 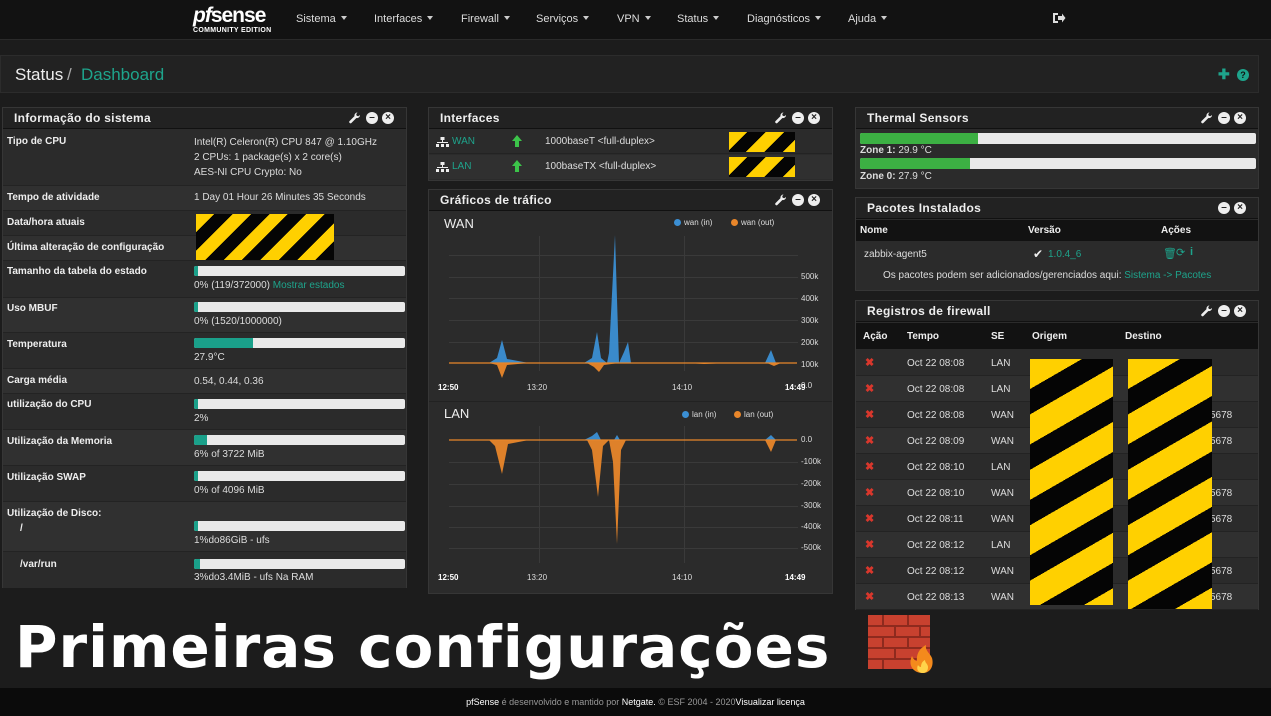 I want to click on interface-row-wan: WAN 1000baseT <full-duplex>, so click(x=630, y=142).